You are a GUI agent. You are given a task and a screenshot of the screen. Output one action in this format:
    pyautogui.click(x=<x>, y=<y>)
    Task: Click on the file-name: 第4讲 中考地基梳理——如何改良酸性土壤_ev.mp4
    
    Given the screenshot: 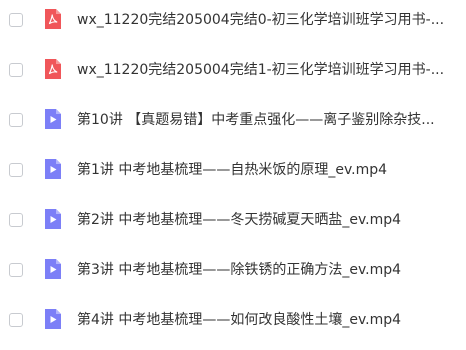 What is the action you would take?
    pyautogui.click(x=270, y=320)
    